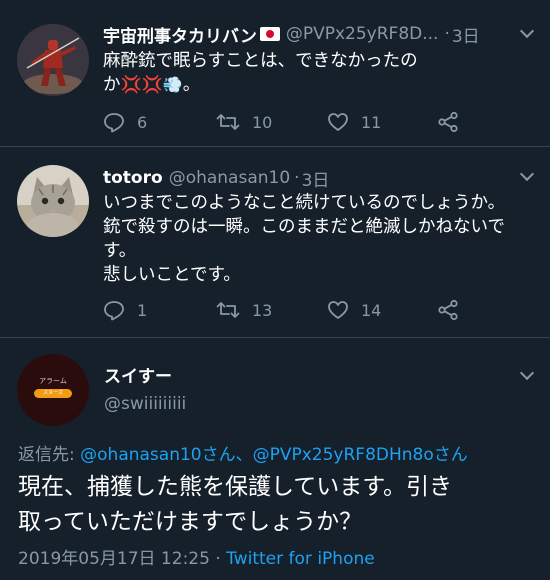 This screenshot has height=580, width=550. I want to click on reply-count: 6, so click(142, 122).